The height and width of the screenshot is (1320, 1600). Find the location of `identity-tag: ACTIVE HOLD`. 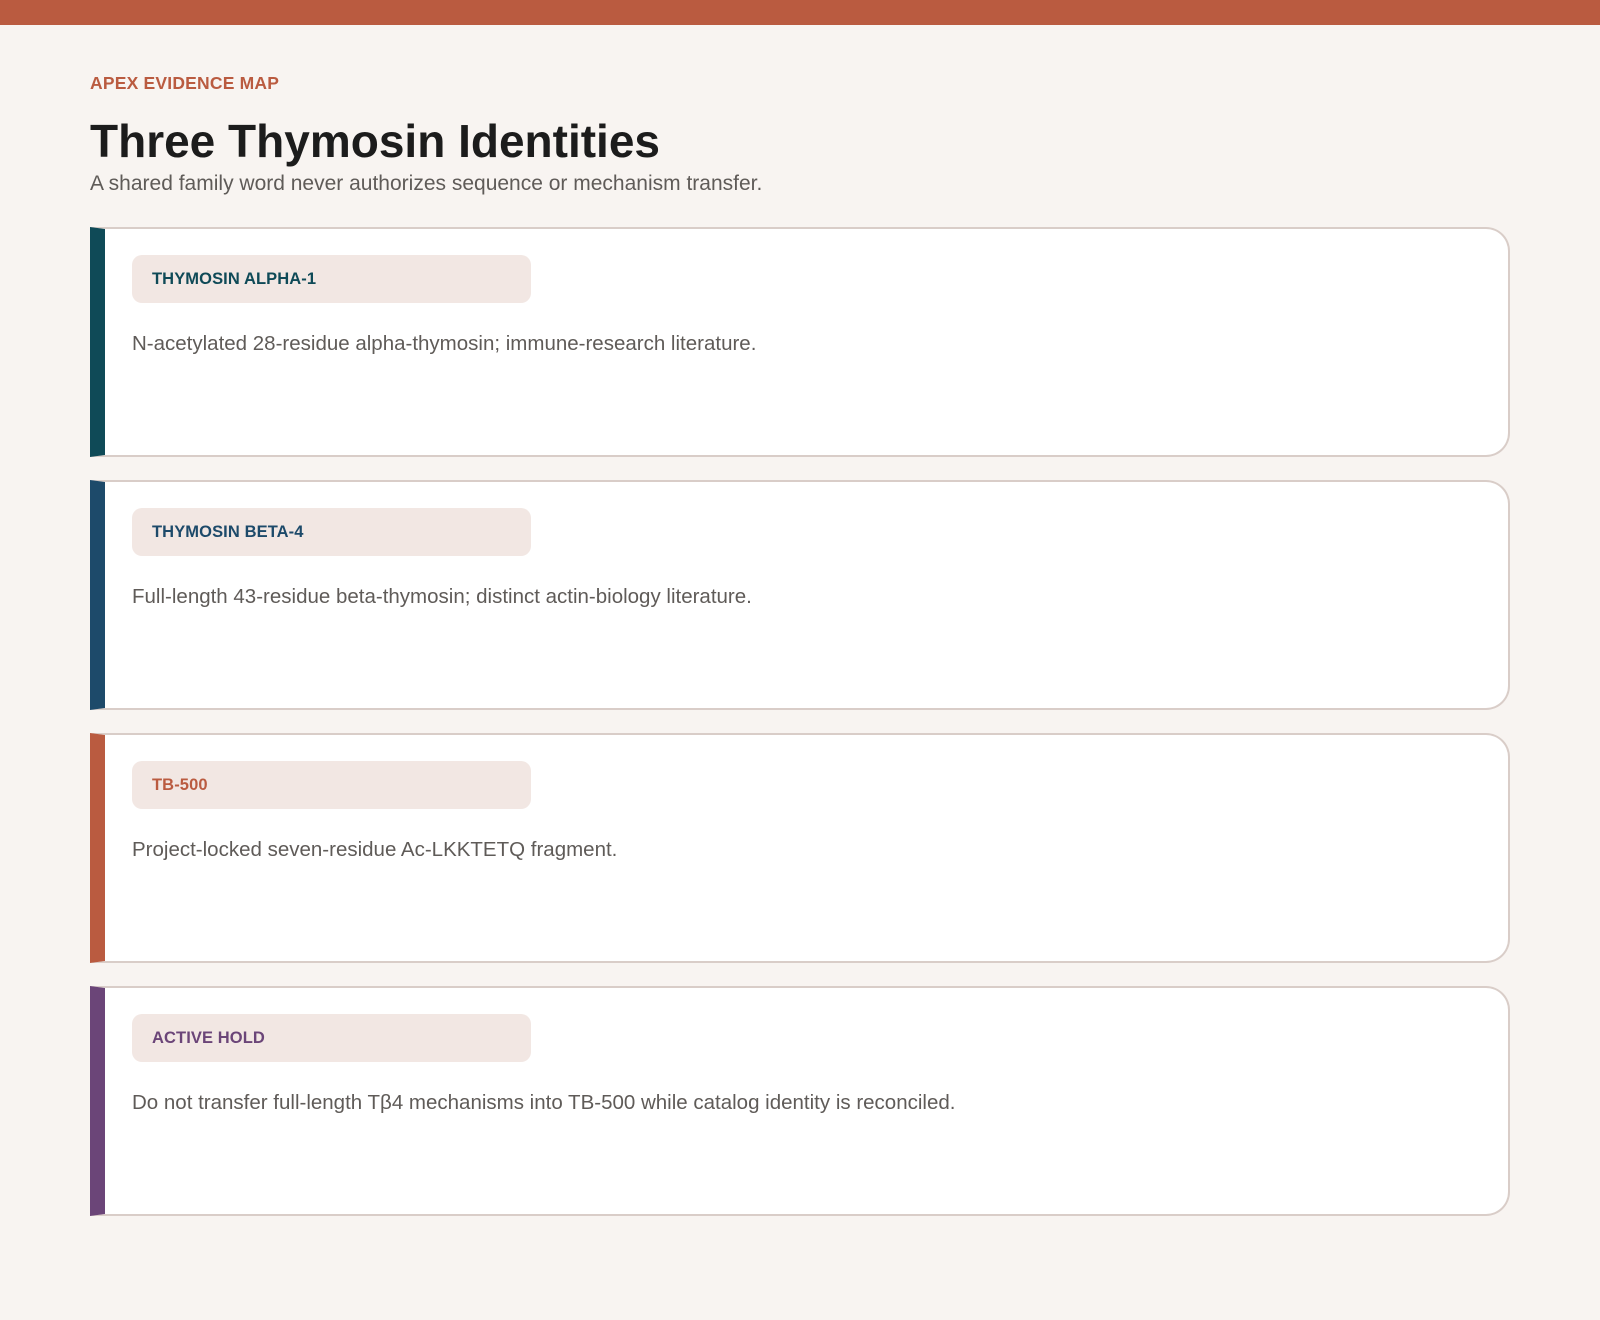

identity-tag: ACTIVE HOLD is located at coordinates (331, 1038).